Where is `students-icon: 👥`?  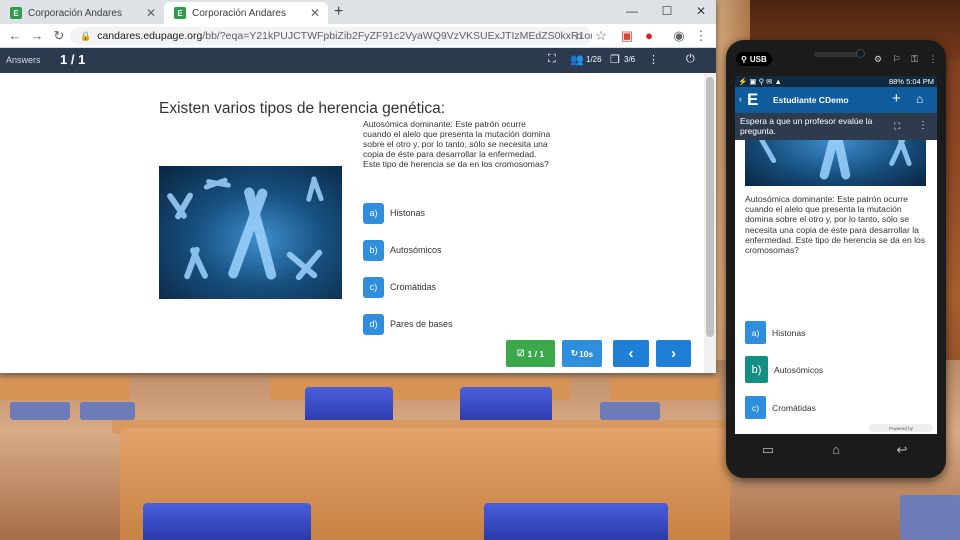 students-icon: 👥 is located at coordinates (577, 59).